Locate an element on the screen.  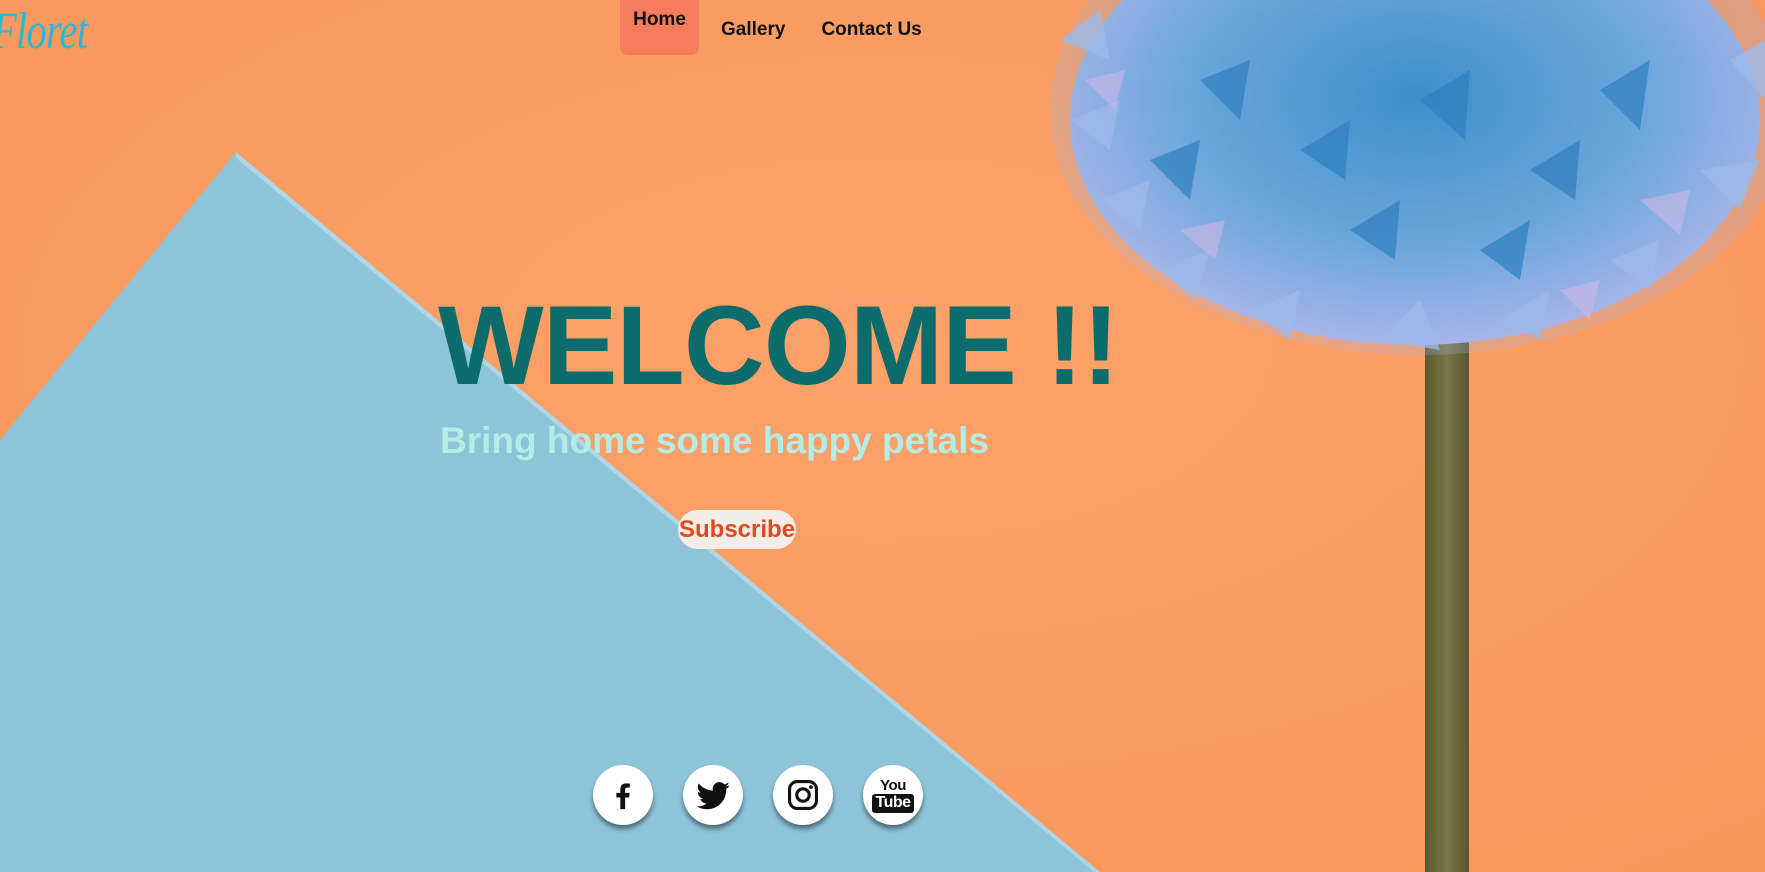
twitter-icon is located at coordinates (713, 796).